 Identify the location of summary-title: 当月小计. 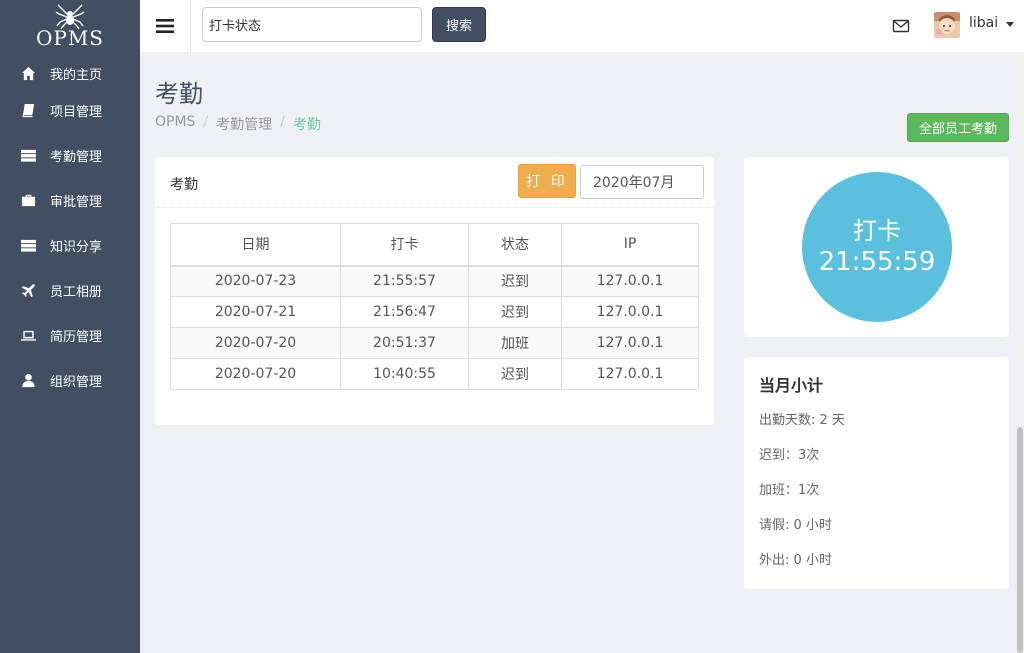
(791, 385).